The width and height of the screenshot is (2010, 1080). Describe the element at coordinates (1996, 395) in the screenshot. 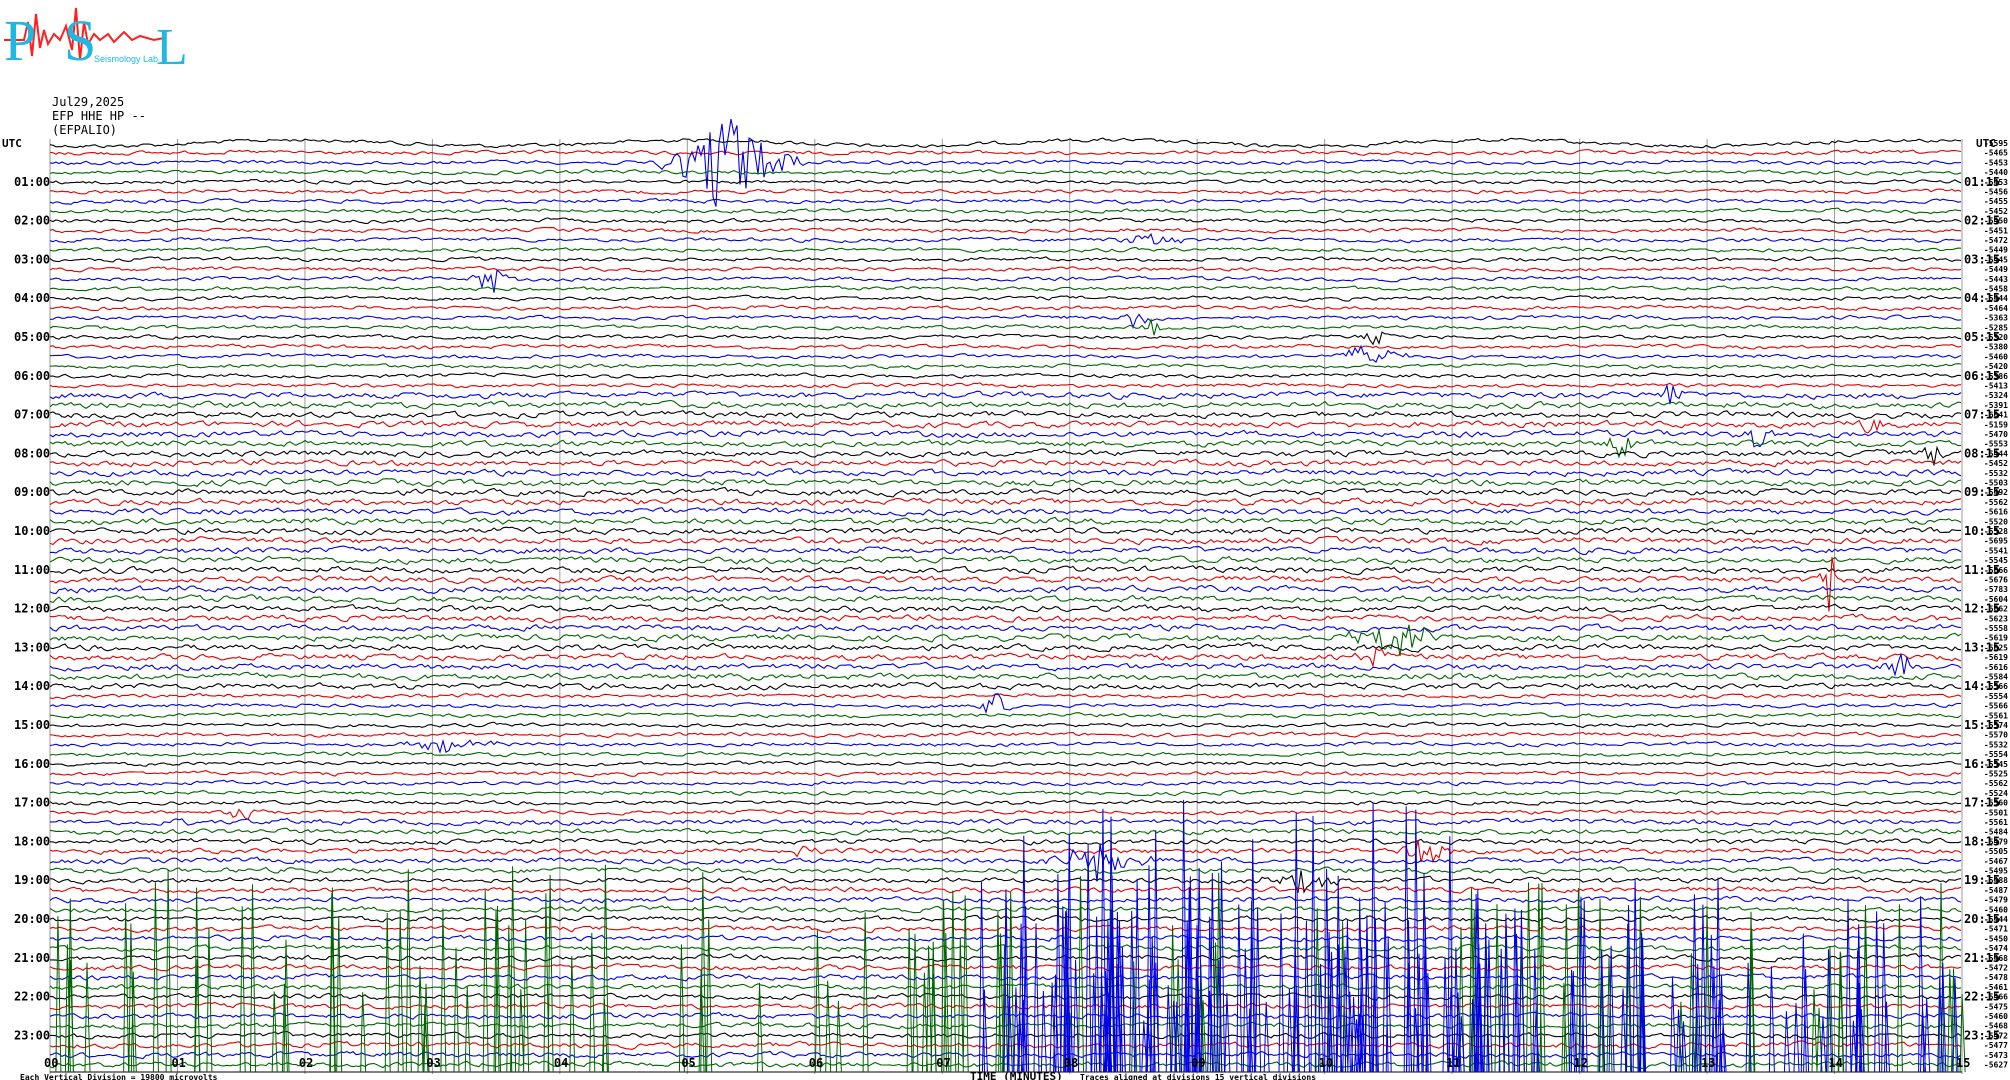

I see `trace-mean-label: -5324` at that location.